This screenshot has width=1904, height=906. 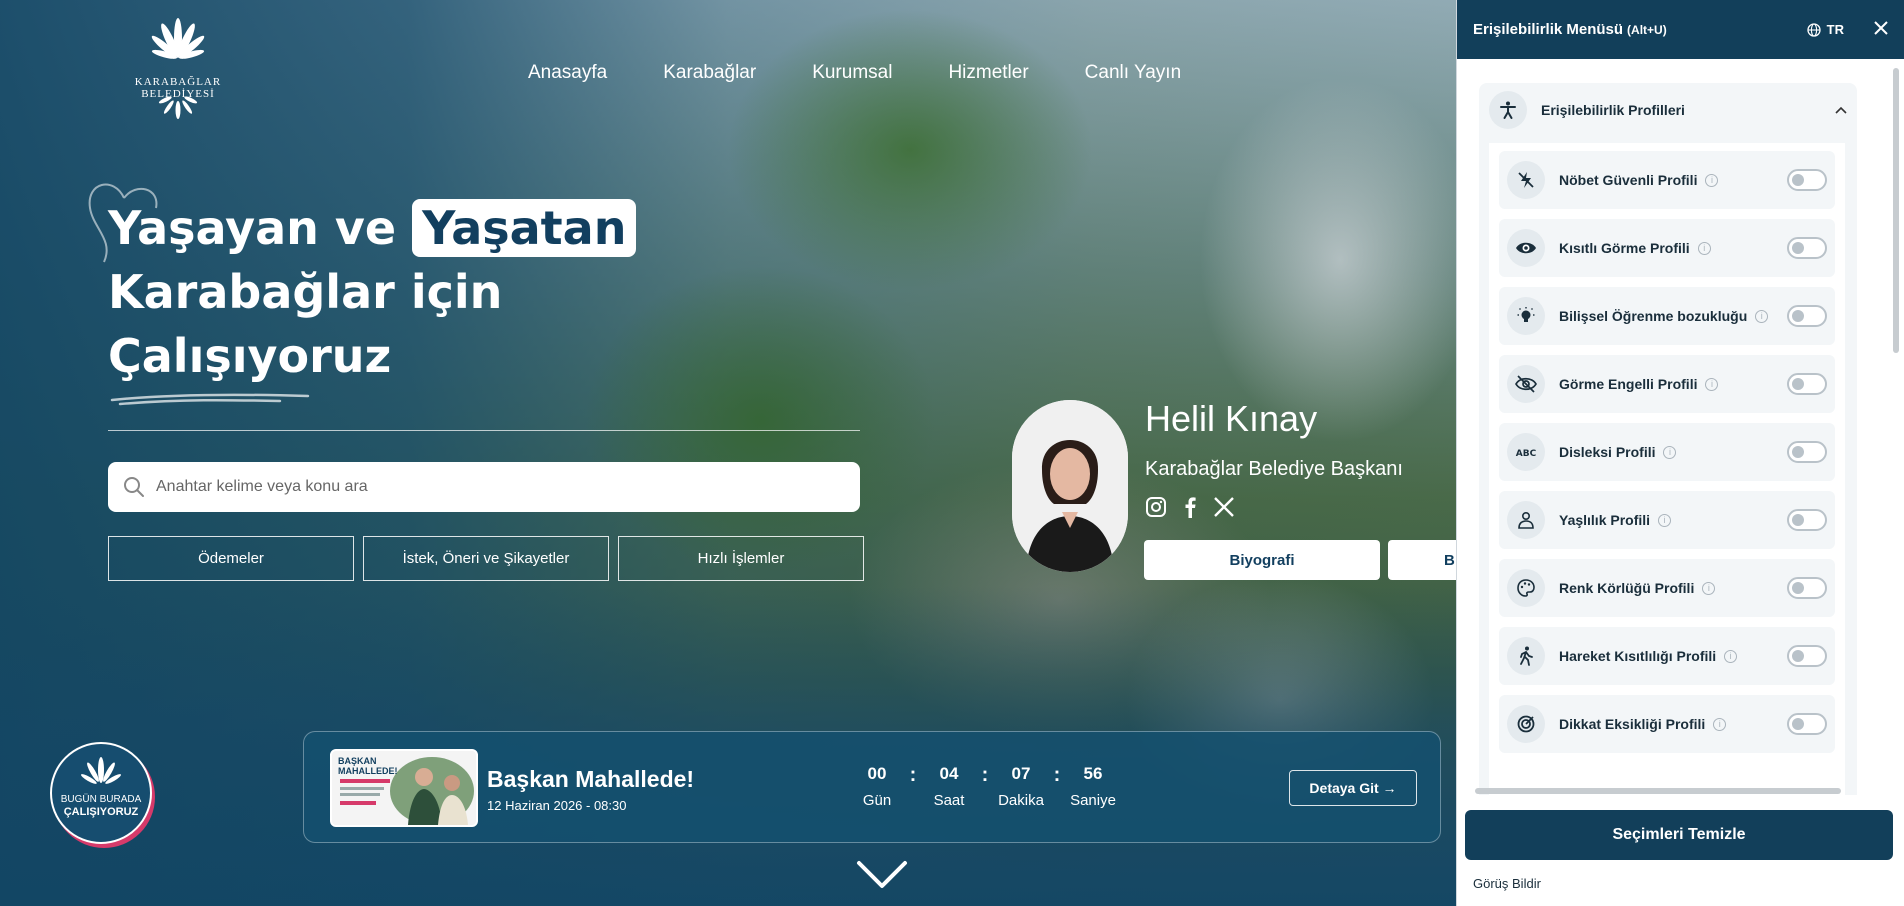 What do you see at coordinates (1679, 835) in the screenshot?
I see `clear-selections-button: Seçimleri Temizle` at bounding box center [1679, 835].